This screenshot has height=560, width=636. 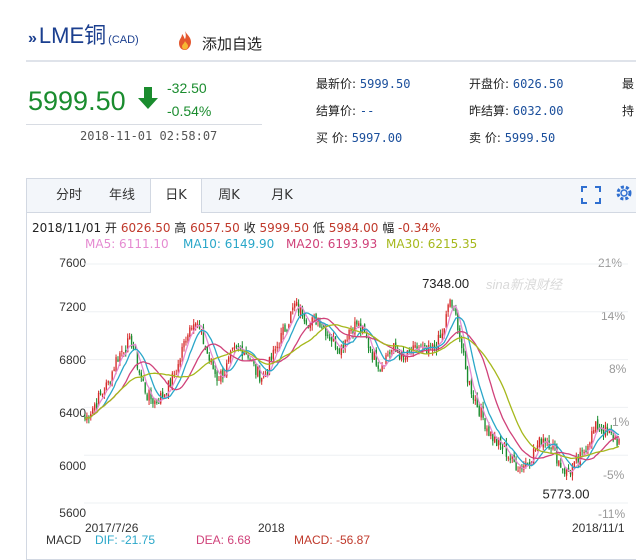 I want to click on high-annotation: 7348.00, so click(x=445, y=283).